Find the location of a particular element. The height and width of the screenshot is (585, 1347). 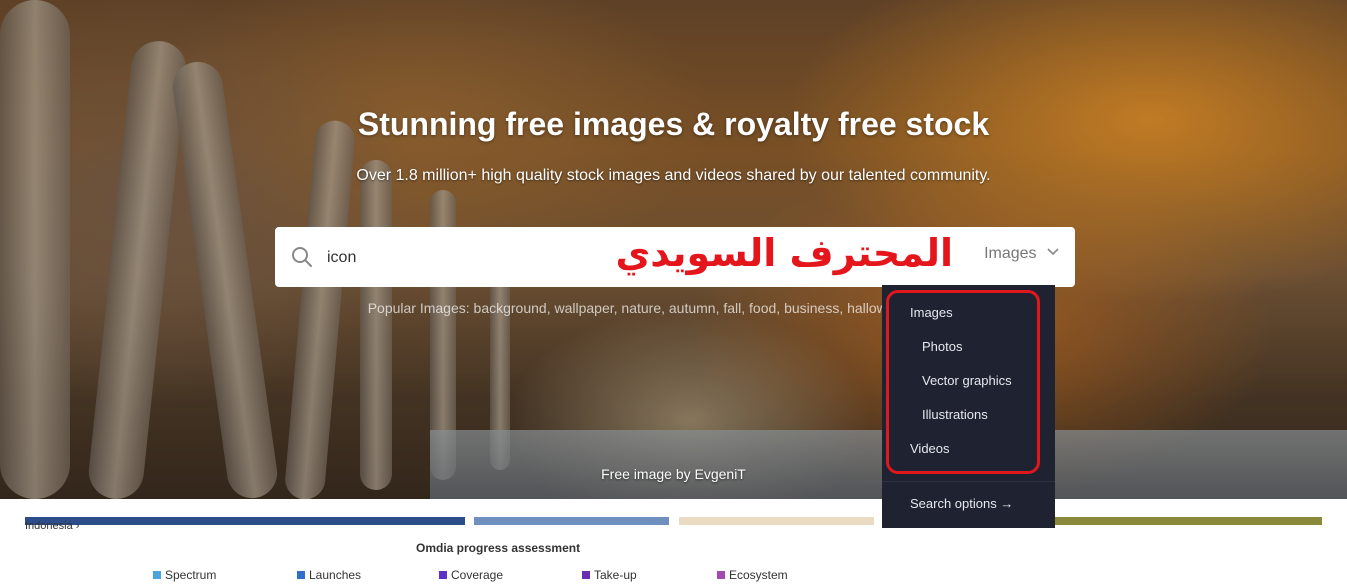

legend-item-take-up: Take-up is located at coordinates (609, 575).